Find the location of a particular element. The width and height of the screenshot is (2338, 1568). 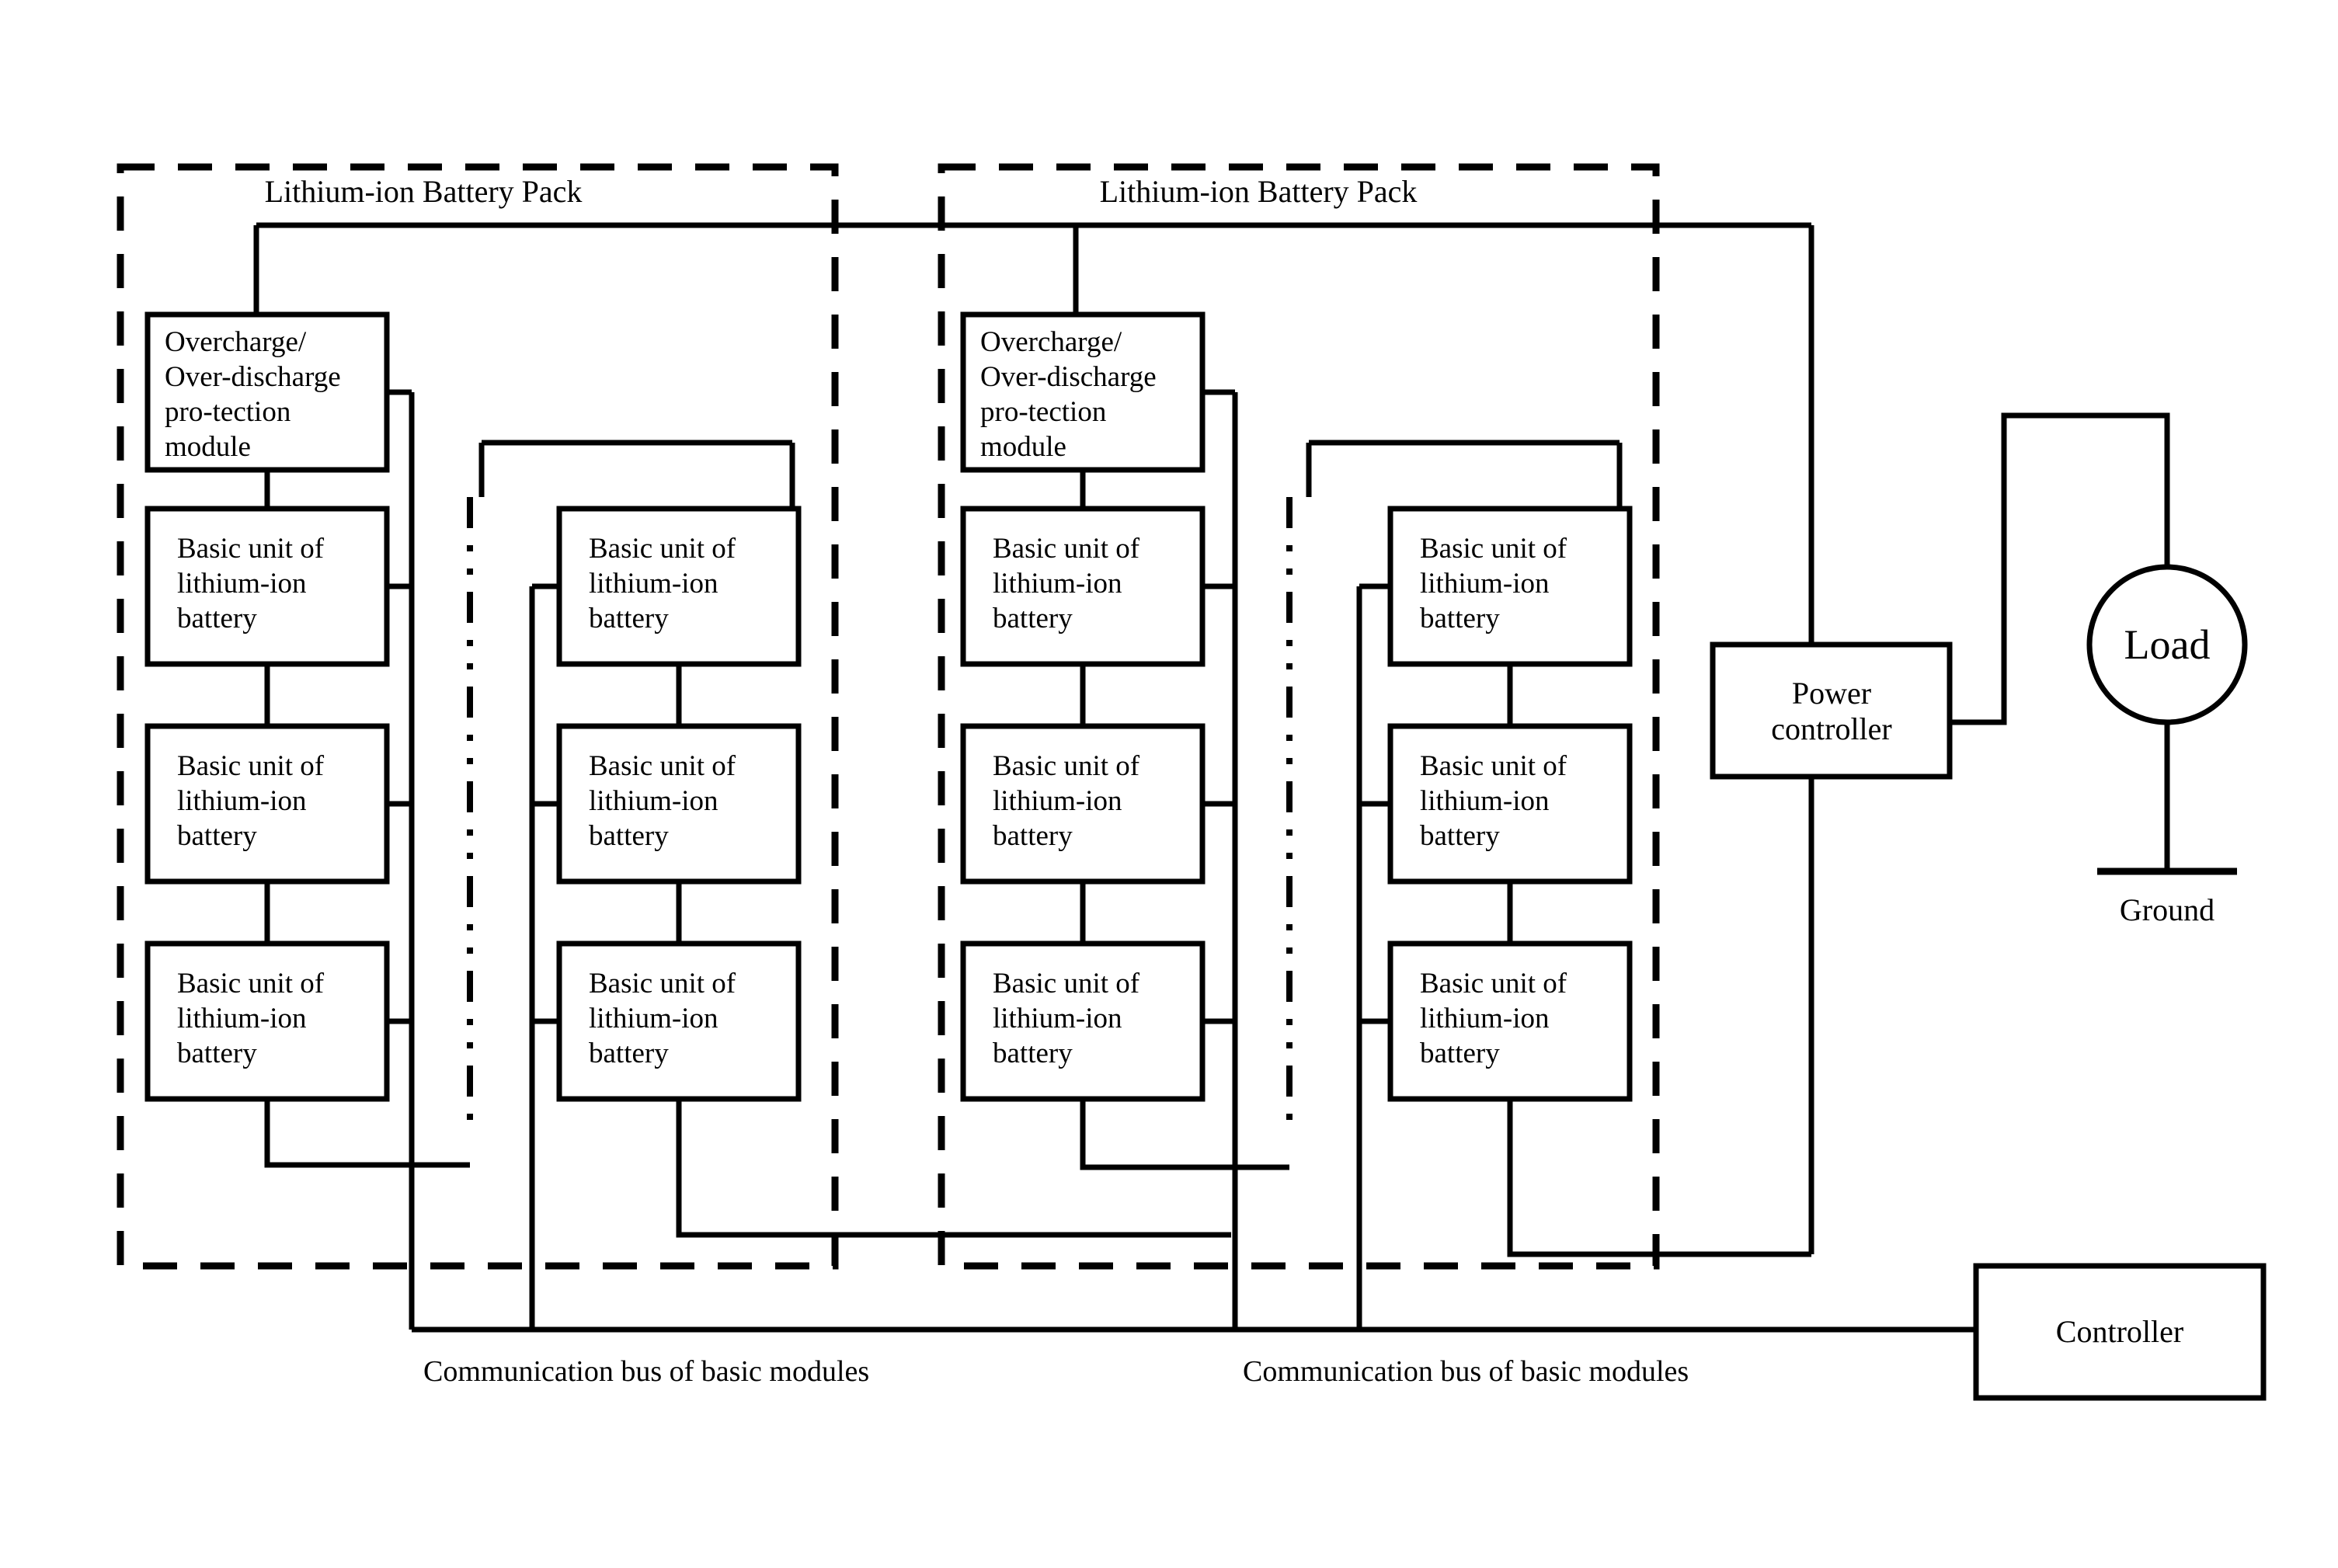

pack-2-title: Lithium-ion Battery Pack is located at coordinates (1259, 192).